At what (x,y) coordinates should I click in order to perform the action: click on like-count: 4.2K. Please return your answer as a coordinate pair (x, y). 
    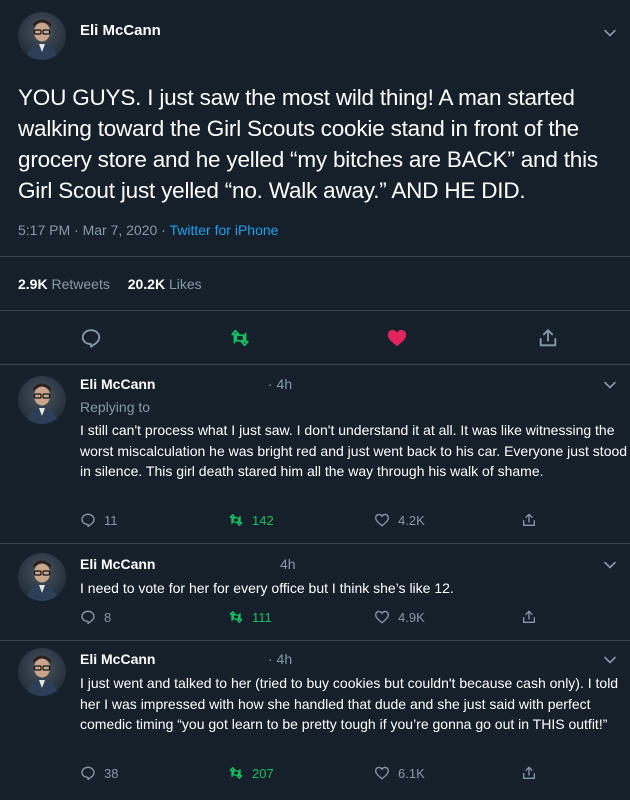
    Looking at the image, I should click on (411, 520).